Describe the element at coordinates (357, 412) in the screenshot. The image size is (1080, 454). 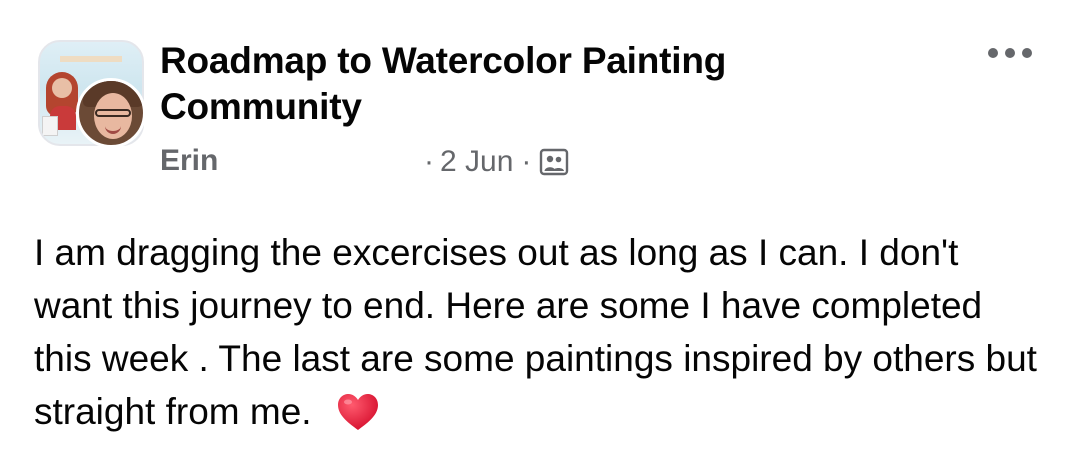
I see `heart-emoji` at that location.